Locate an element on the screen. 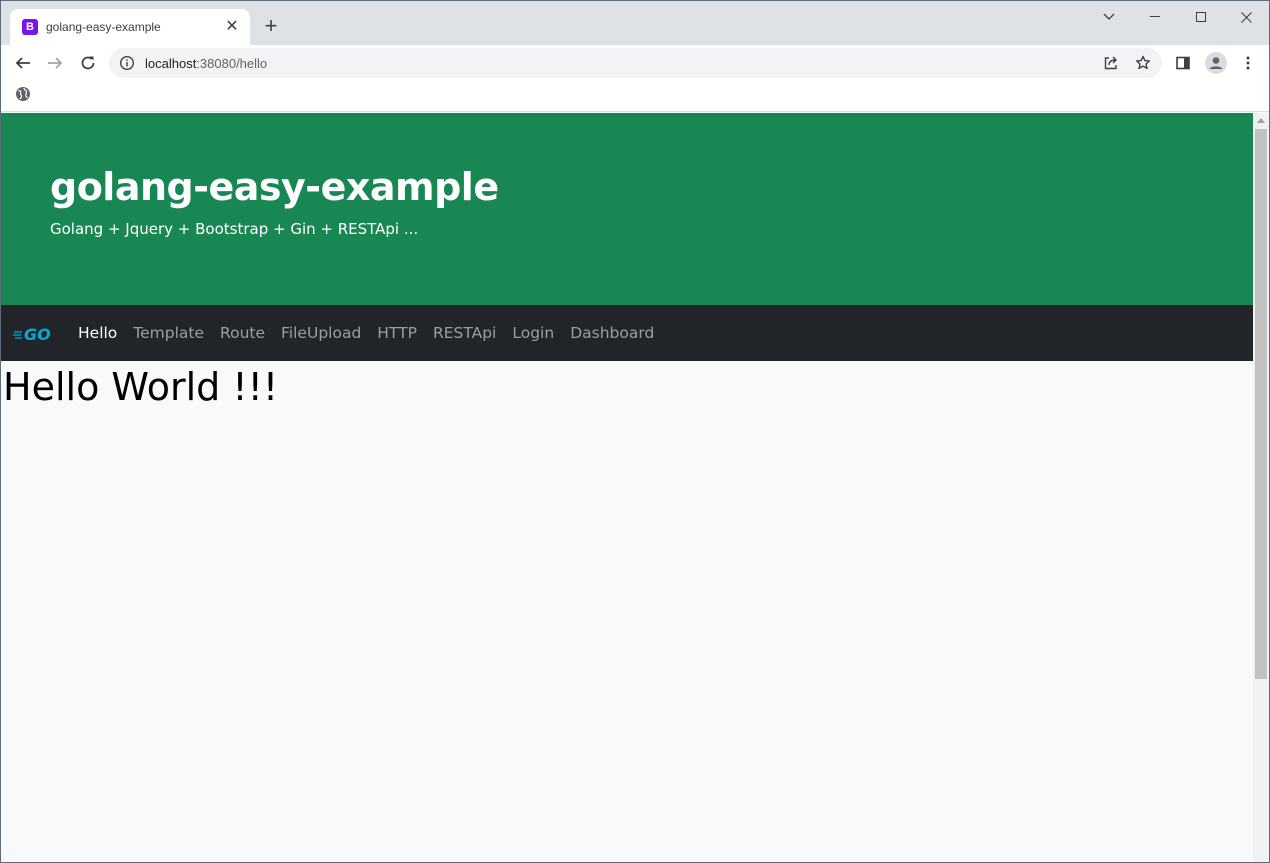 The width and height of the screenshot is (1270, 863). nav-link-fileupload: FileUpload is located at coordinates (321, 333).